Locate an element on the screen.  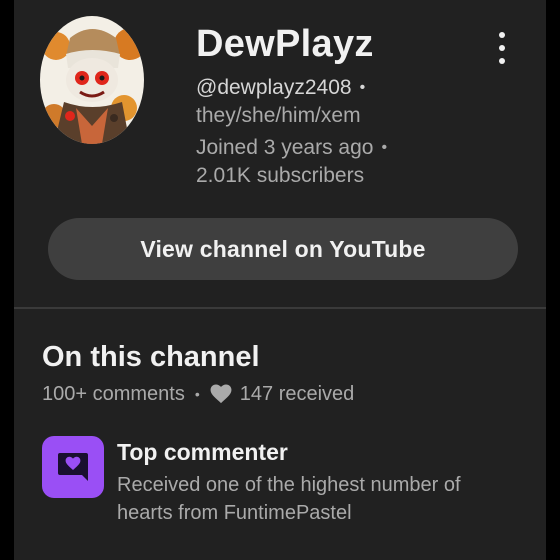
heart-chat-badge-icon is located at coordinates (73, 467).